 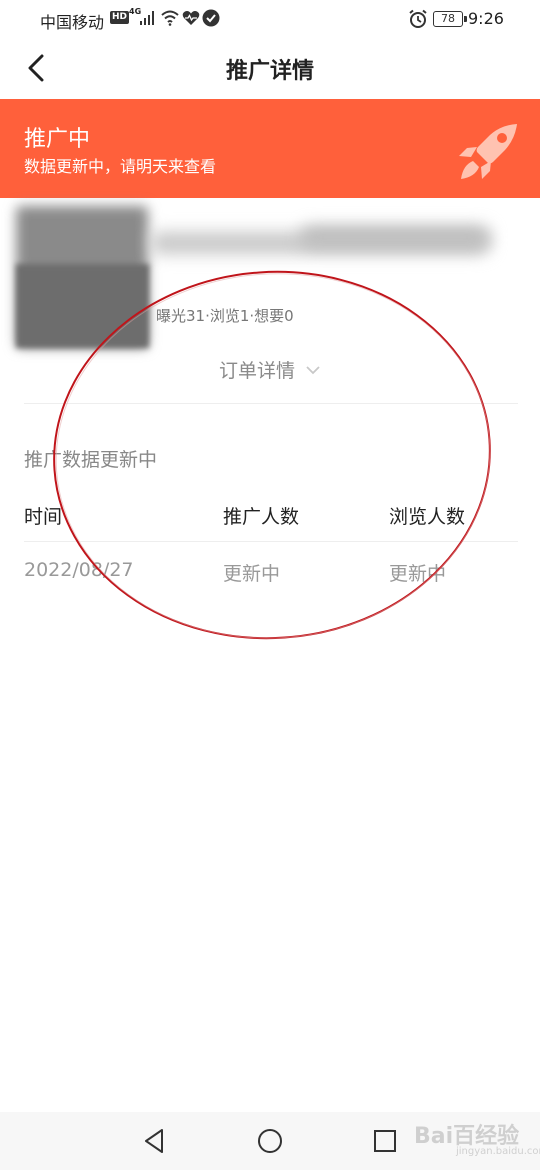 What do you see at coordinates (147, 18) in the screenshot?
I see `signal-icon` at bounding box center [147, 18].